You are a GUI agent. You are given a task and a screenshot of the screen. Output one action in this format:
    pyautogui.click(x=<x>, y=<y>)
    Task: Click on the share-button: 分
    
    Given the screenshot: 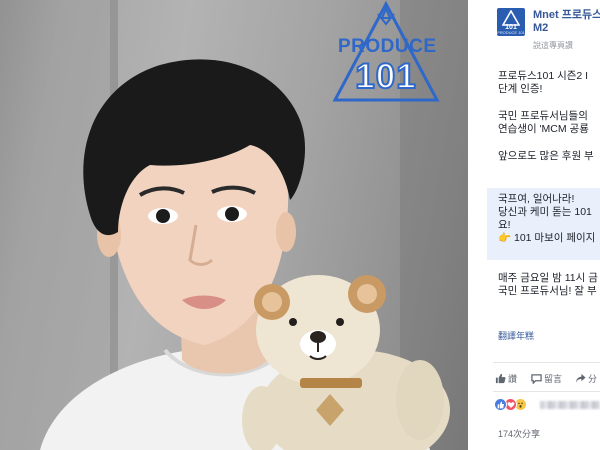 What is the action you would take?
    pyautogui.click(x=586, y=378)
    